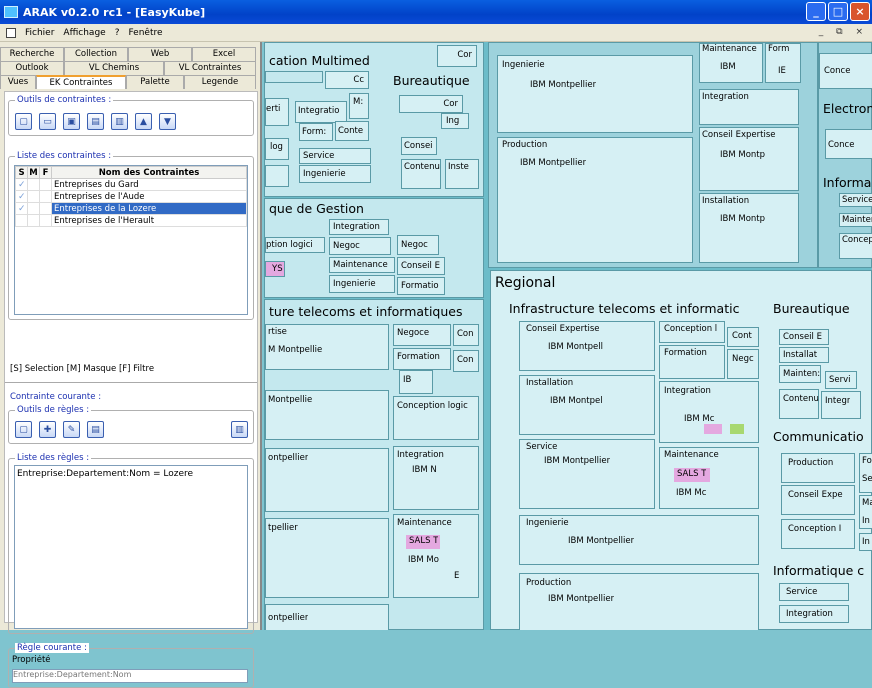 The height and width of the screenshot is (688, 872). I want to click on new-rule-icon: ▢, so click(23, 429).